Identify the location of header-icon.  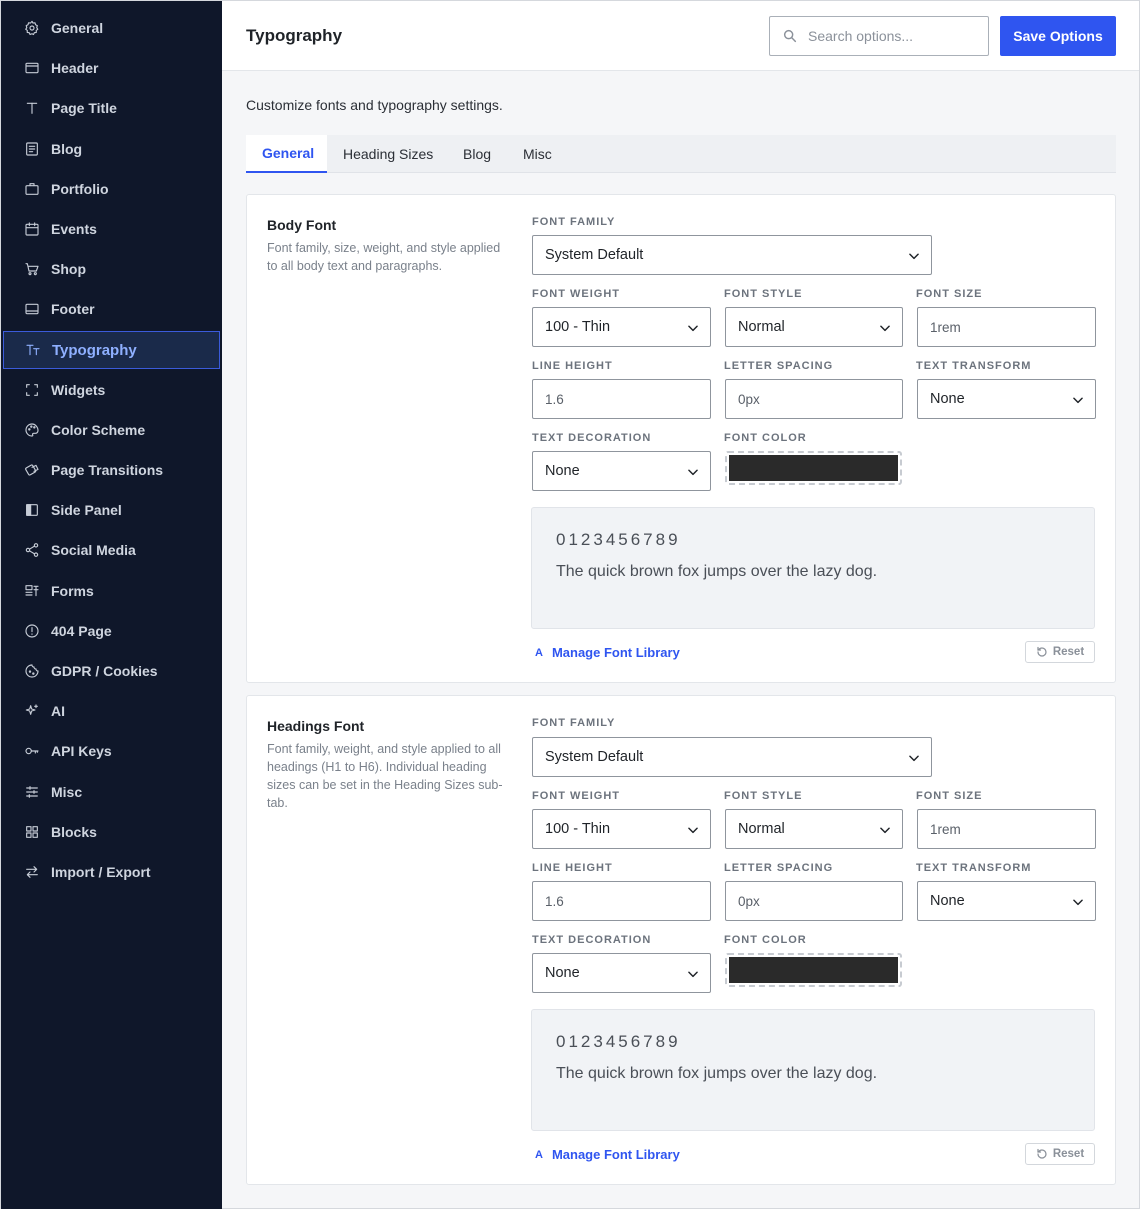
(32, 68).